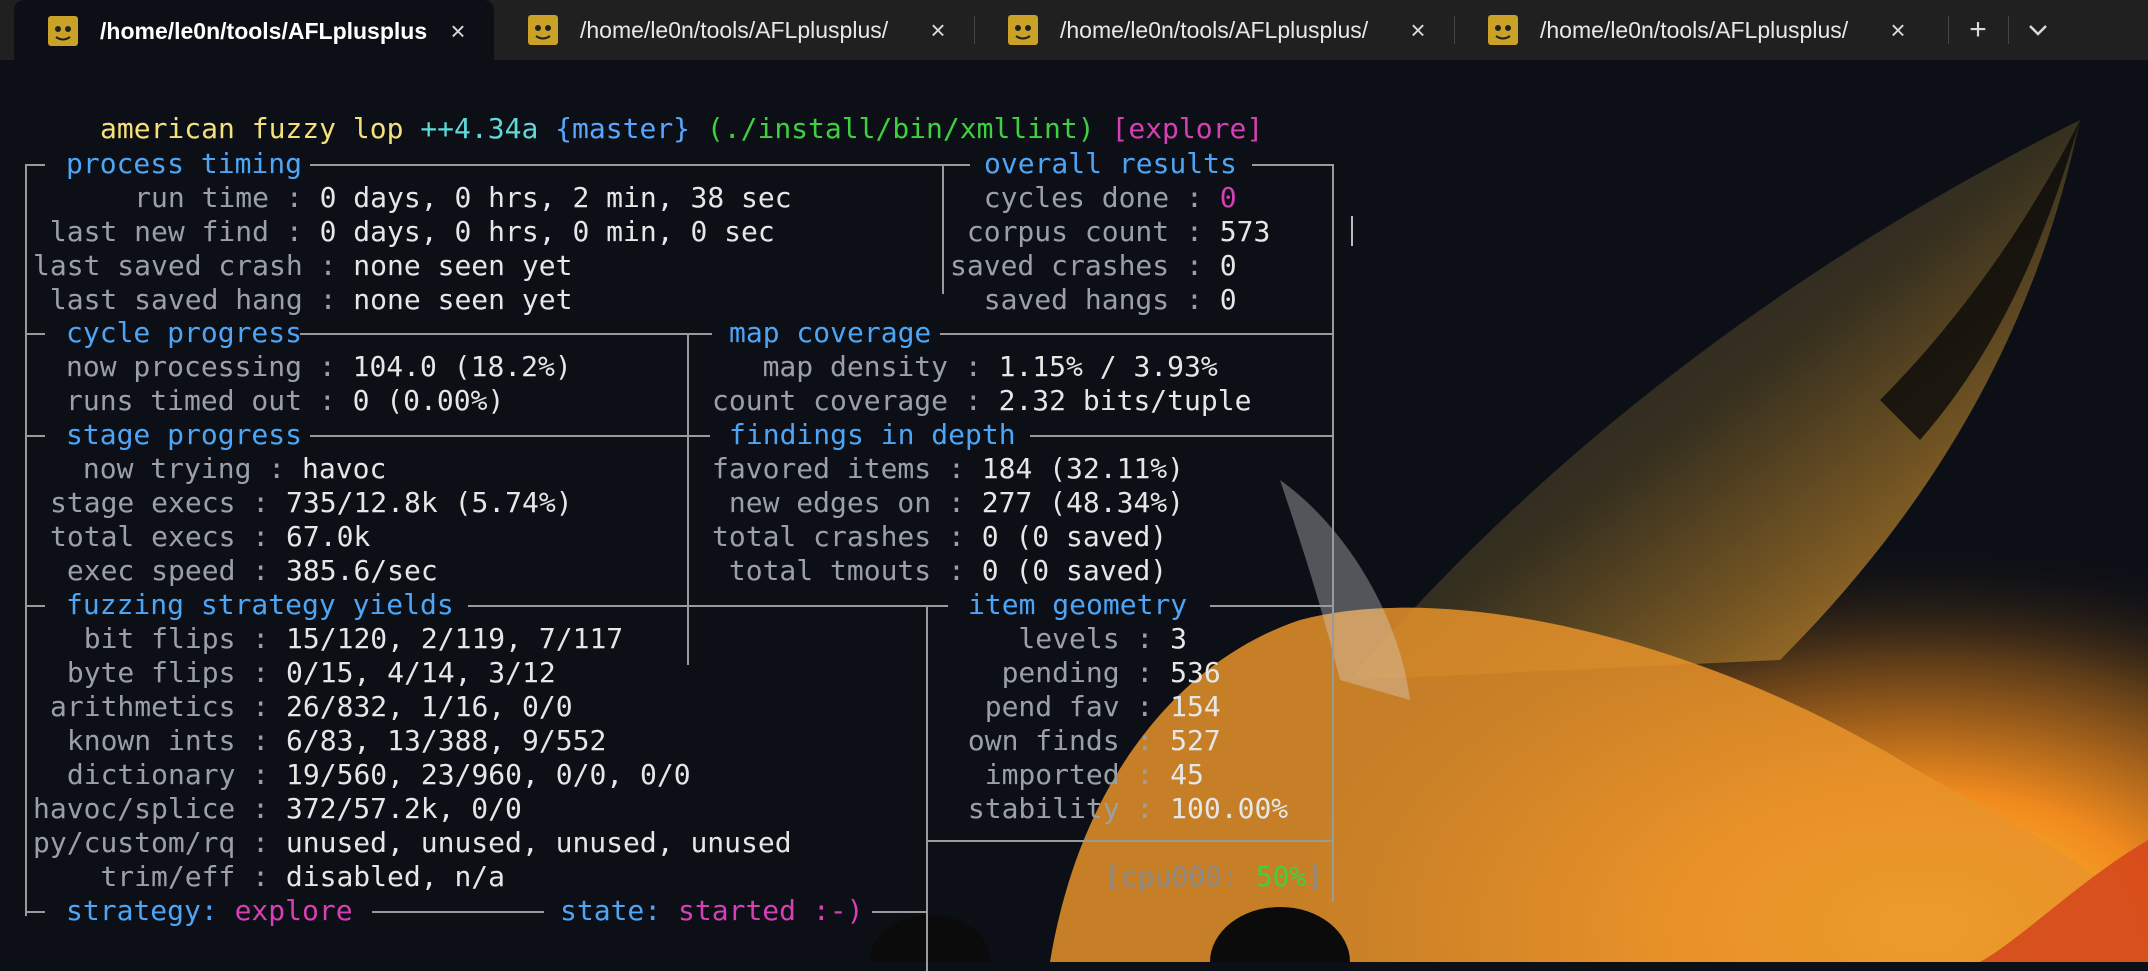 The image size is (2148, 971). Describe the element at coordinates (184, 434) in the screenshot. I see `stage-progress-header: stage progress` at that location.